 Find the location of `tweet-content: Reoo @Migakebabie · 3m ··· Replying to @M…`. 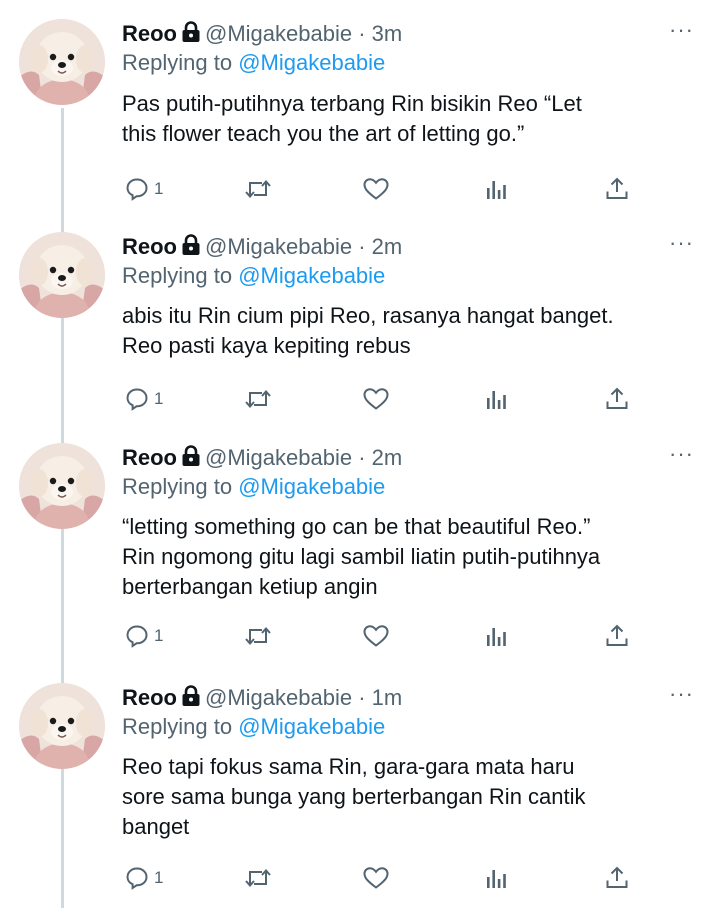

tweet-content: Reoo @Migakebabie · 3m ··· Replying to @M… is located at coordinates (411, 84).